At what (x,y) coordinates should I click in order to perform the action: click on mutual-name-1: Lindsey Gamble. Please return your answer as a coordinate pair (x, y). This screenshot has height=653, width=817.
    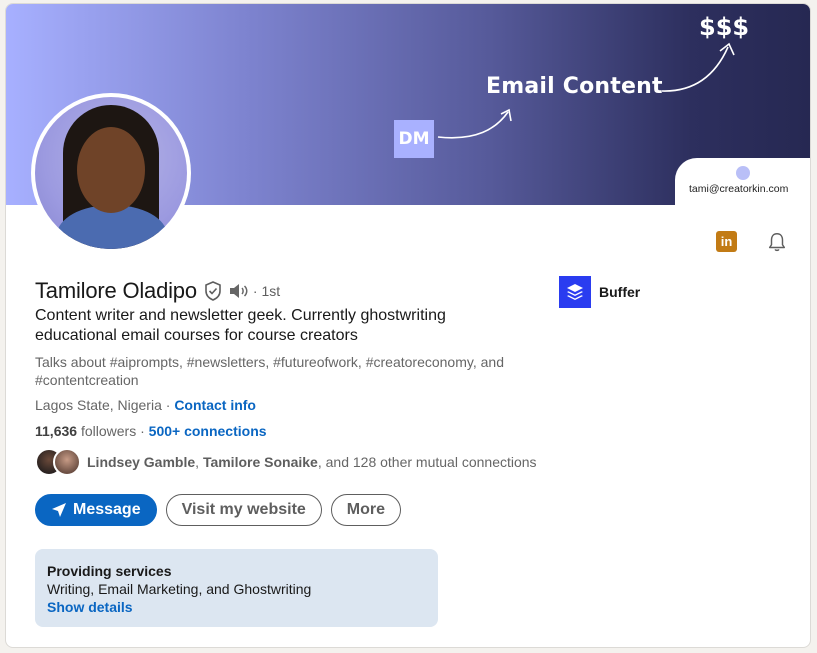
    Looking at the image, I should click on (141, 462).